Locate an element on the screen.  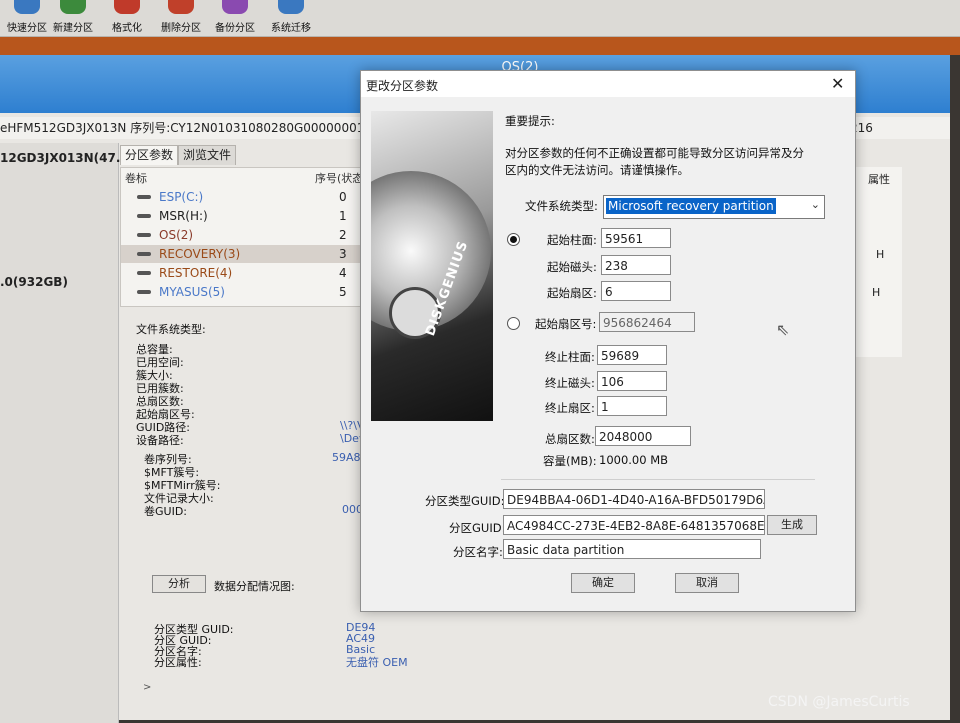
close-icon: ✕ is located at coordinates (837, 83).